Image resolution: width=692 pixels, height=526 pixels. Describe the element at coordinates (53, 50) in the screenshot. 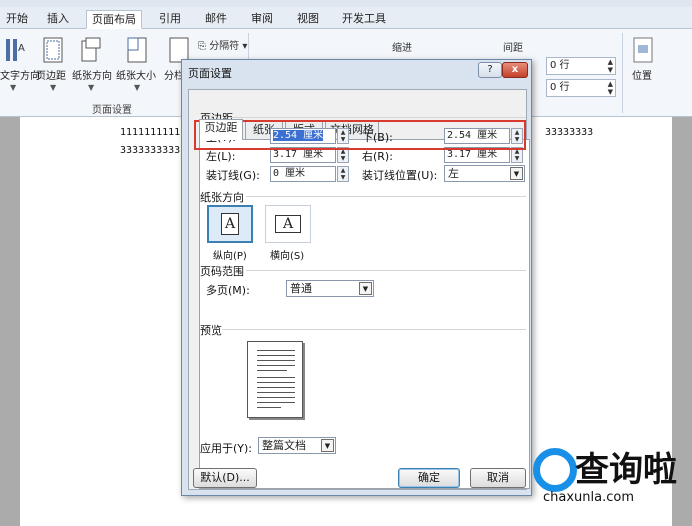

I see `margins-icon` at that location.